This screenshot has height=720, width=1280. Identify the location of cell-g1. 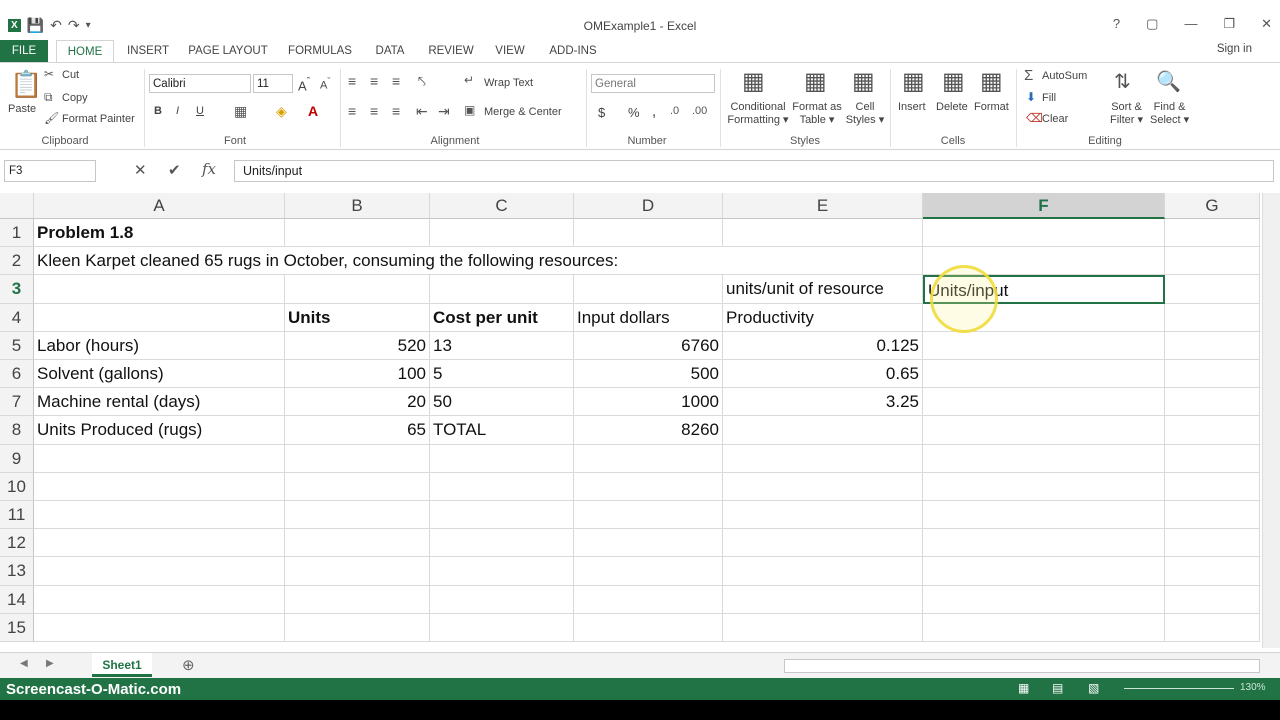
(1212, 233).